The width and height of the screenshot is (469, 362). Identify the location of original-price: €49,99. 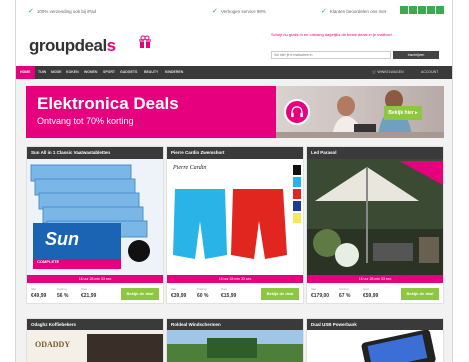
(39, 296).